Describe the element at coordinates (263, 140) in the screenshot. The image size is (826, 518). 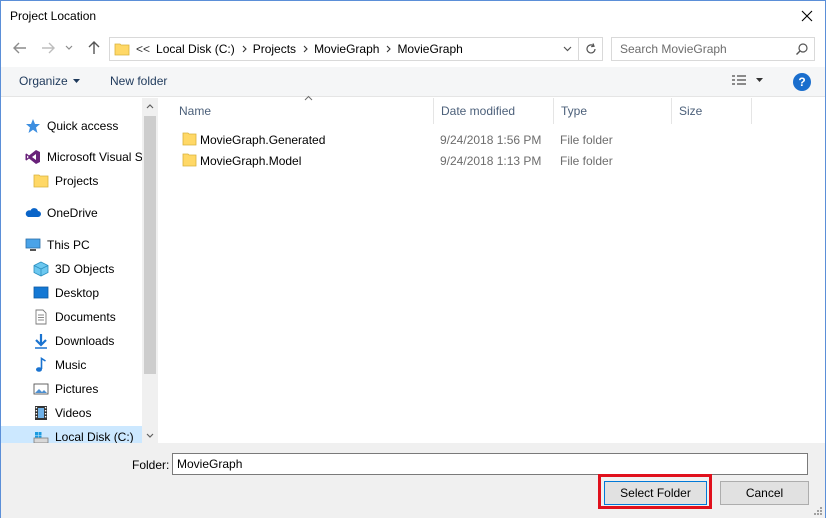
I see `file-name: MovieGraph.Generated` at that location.